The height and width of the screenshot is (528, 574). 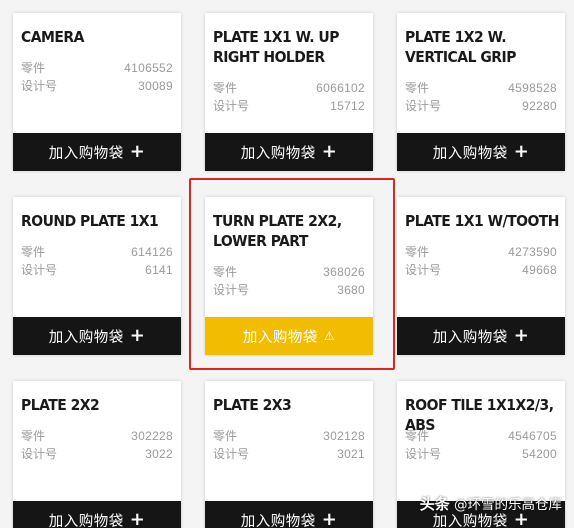 I want to click on design-number: 49668, so click(x=539, y=270).